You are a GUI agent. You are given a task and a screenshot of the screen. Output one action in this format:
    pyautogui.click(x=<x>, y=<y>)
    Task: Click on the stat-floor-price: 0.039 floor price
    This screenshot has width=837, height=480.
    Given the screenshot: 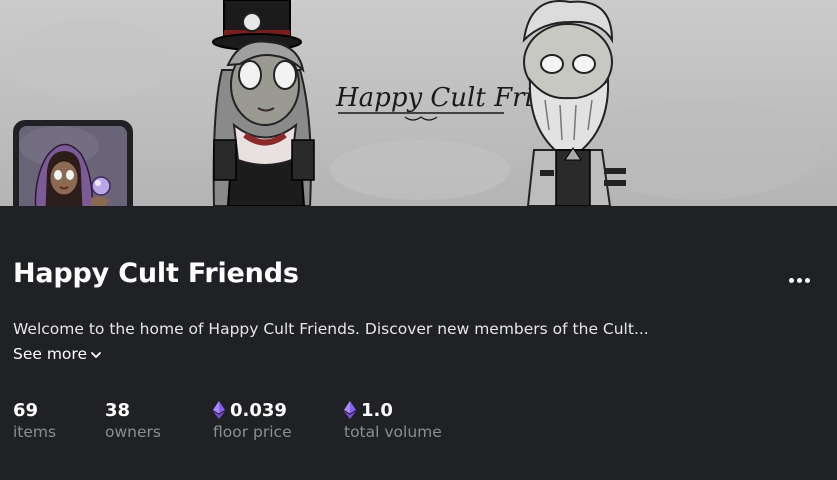 What is the action you would take?
    pyautogui.click(x=252, y=419)
    